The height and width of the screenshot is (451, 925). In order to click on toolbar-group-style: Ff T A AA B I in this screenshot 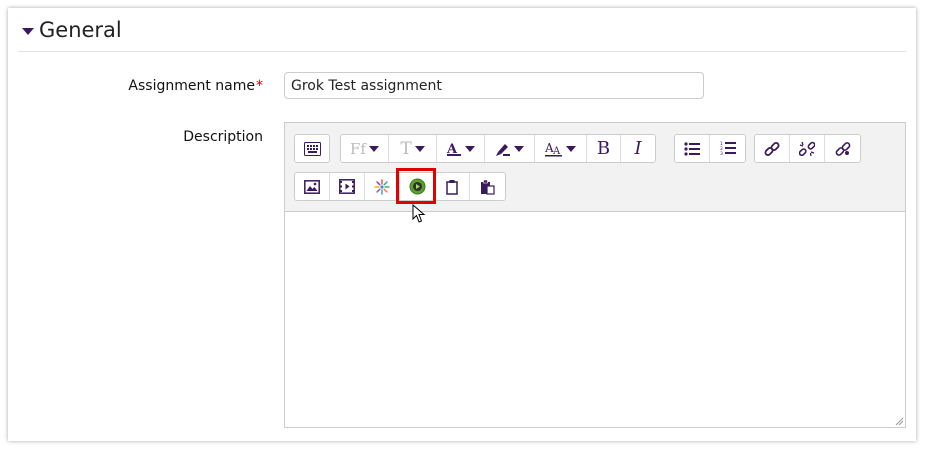, I will do `click(498, 148)`.